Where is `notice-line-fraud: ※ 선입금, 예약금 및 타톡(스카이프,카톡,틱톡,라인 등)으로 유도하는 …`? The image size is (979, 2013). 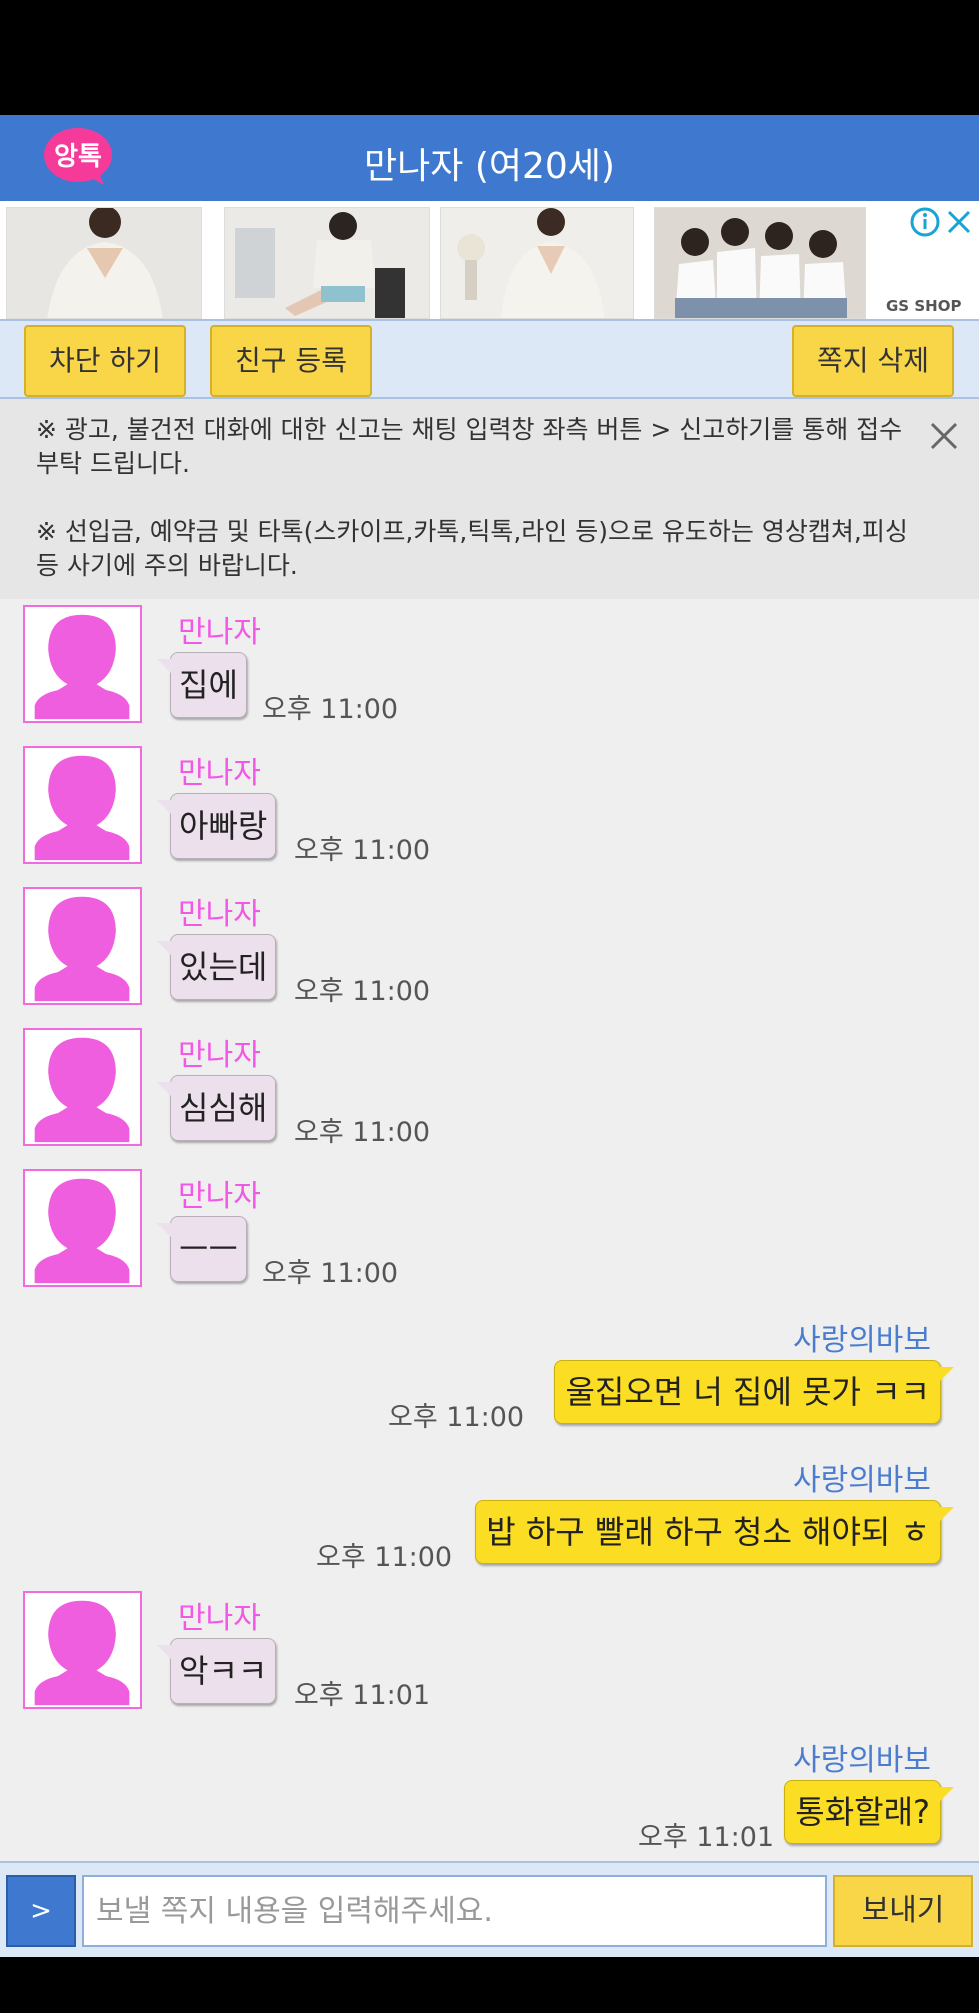
notice-line-fraud: ※ 선입금, 예약금 및 타톡(스카이프,카톡,틱톡,라인 등)으로 유도하는 … is located at coordinates (472, 548).